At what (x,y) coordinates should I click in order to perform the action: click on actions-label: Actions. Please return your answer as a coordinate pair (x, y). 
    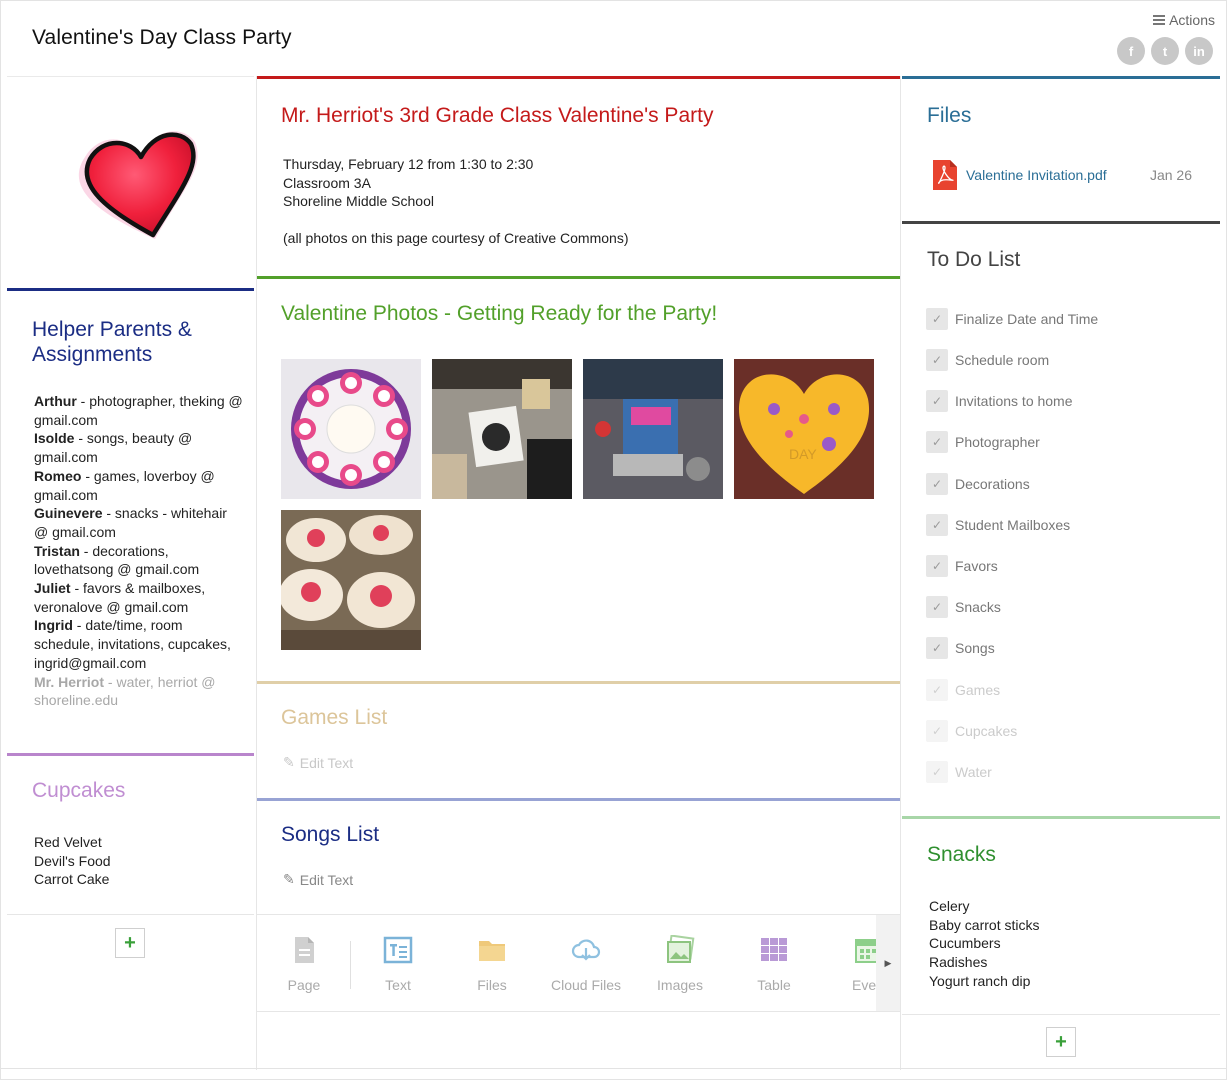
    Looking at the image, I should click on (1192, 20).